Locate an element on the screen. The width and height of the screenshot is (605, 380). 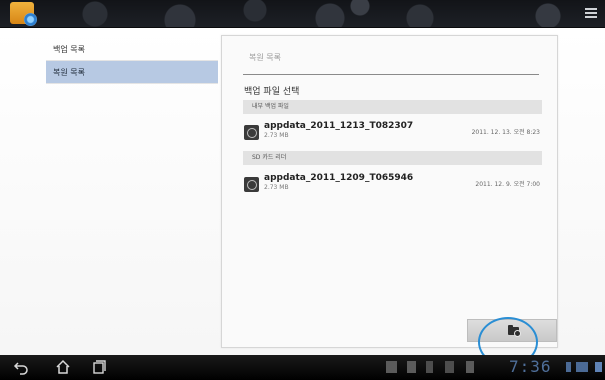
menu-item-restore-list: 복원 목록 is located at coordinates (132, 72).